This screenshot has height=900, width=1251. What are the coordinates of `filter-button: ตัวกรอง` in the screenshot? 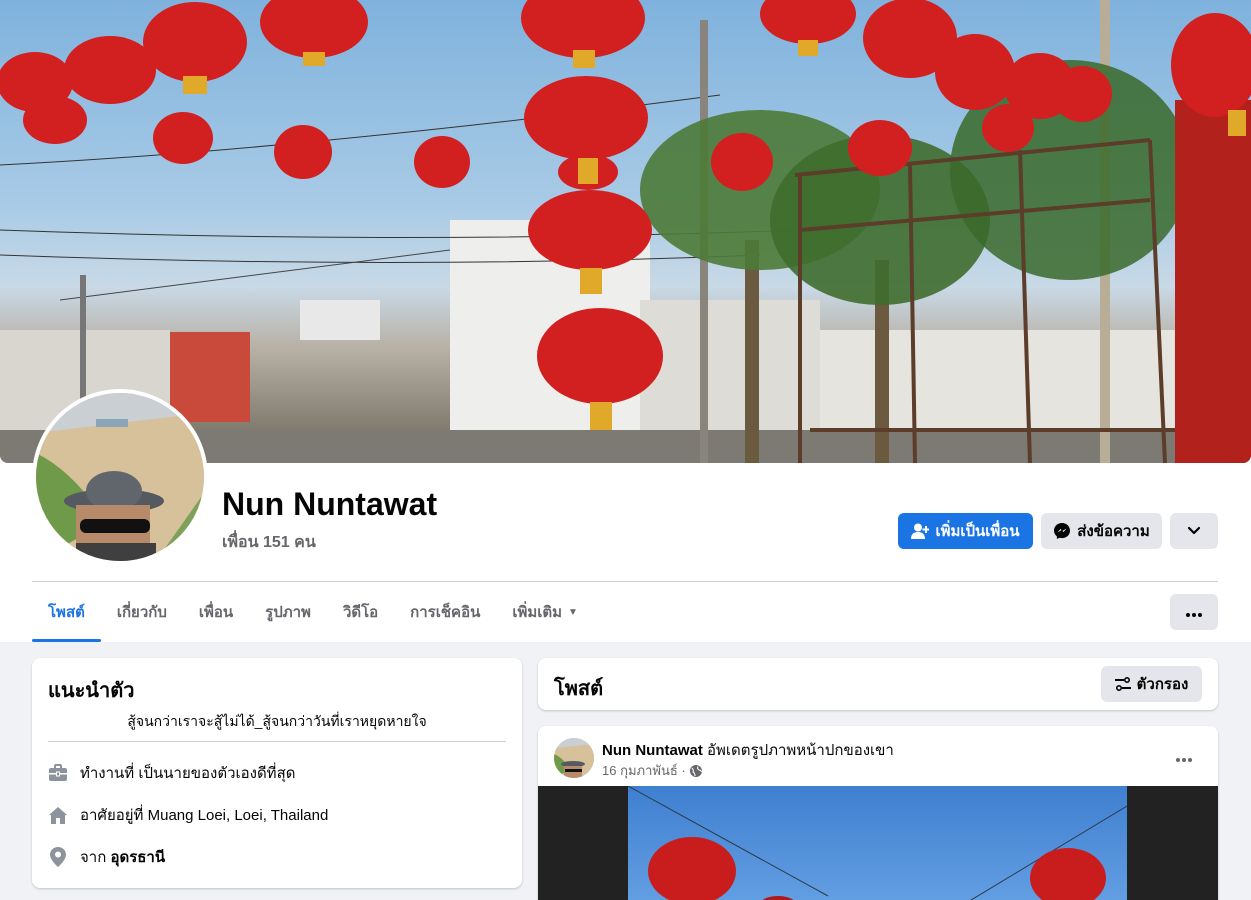 It's located at (1151, 684).